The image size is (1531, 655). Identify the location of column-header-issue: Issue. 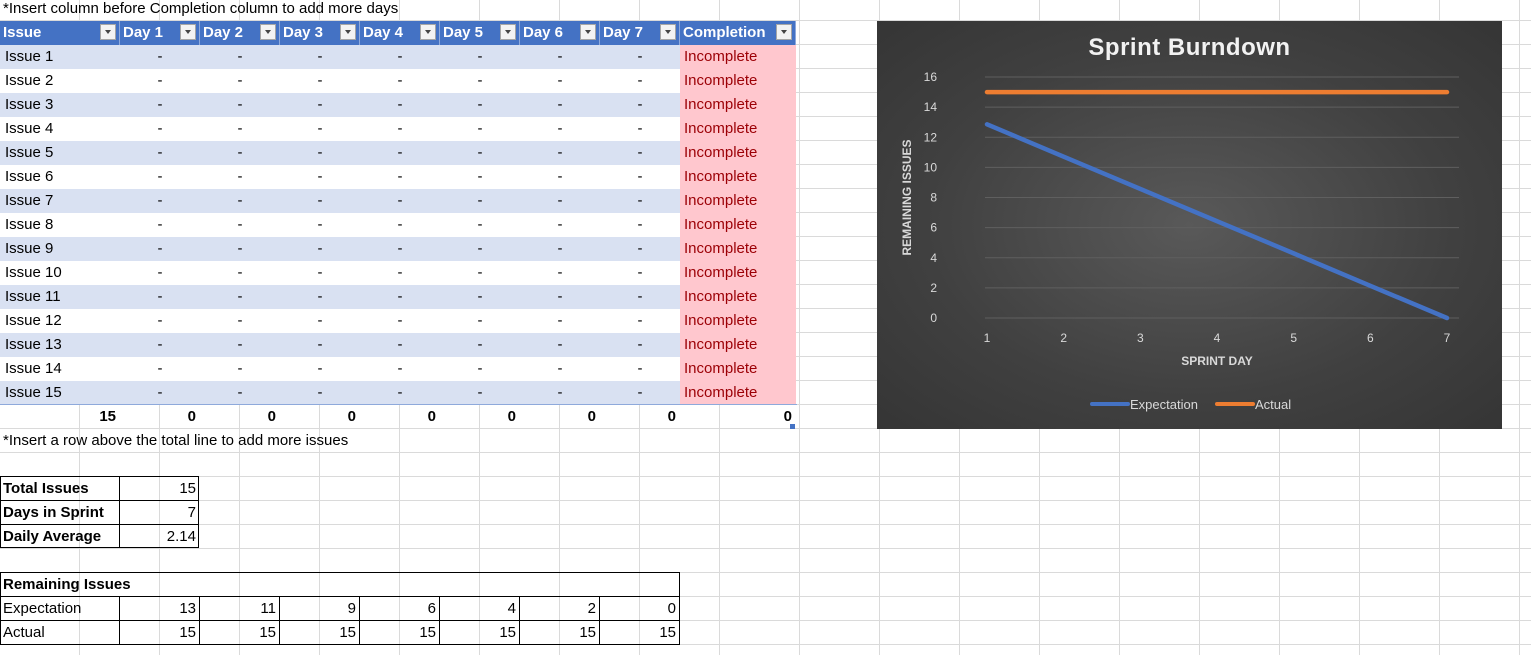
(60, 33).